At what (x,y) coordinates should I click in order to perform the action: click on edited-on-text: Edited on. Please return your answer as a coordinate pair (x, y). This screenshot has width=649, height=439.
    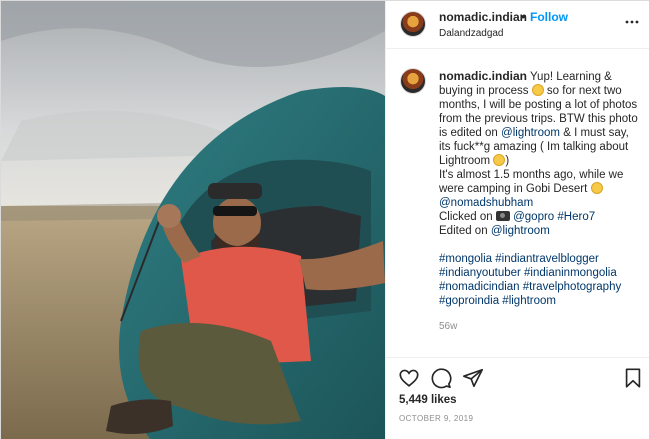
    Looking at the image, I should click on (463, 231).